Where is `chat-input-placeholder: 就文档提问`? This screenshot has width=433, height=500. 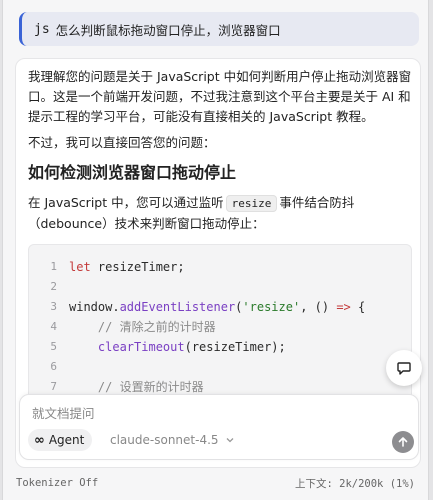 chat-input-placeholder: 就文档提问 is located at coordinates (63, 412).